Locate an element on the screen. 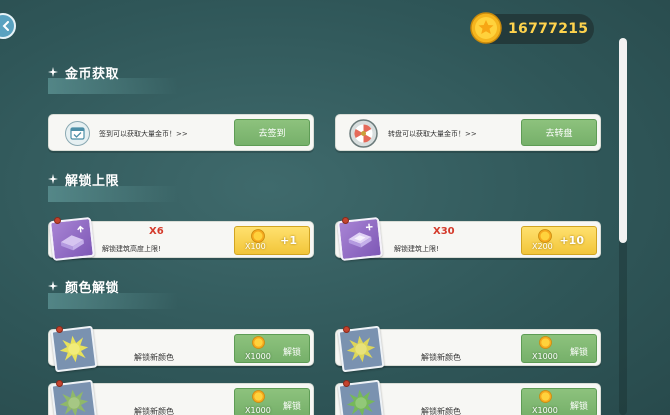 The image size is (670, 415). sign-in-button: 去签到 is located at coordinates (272, 132).